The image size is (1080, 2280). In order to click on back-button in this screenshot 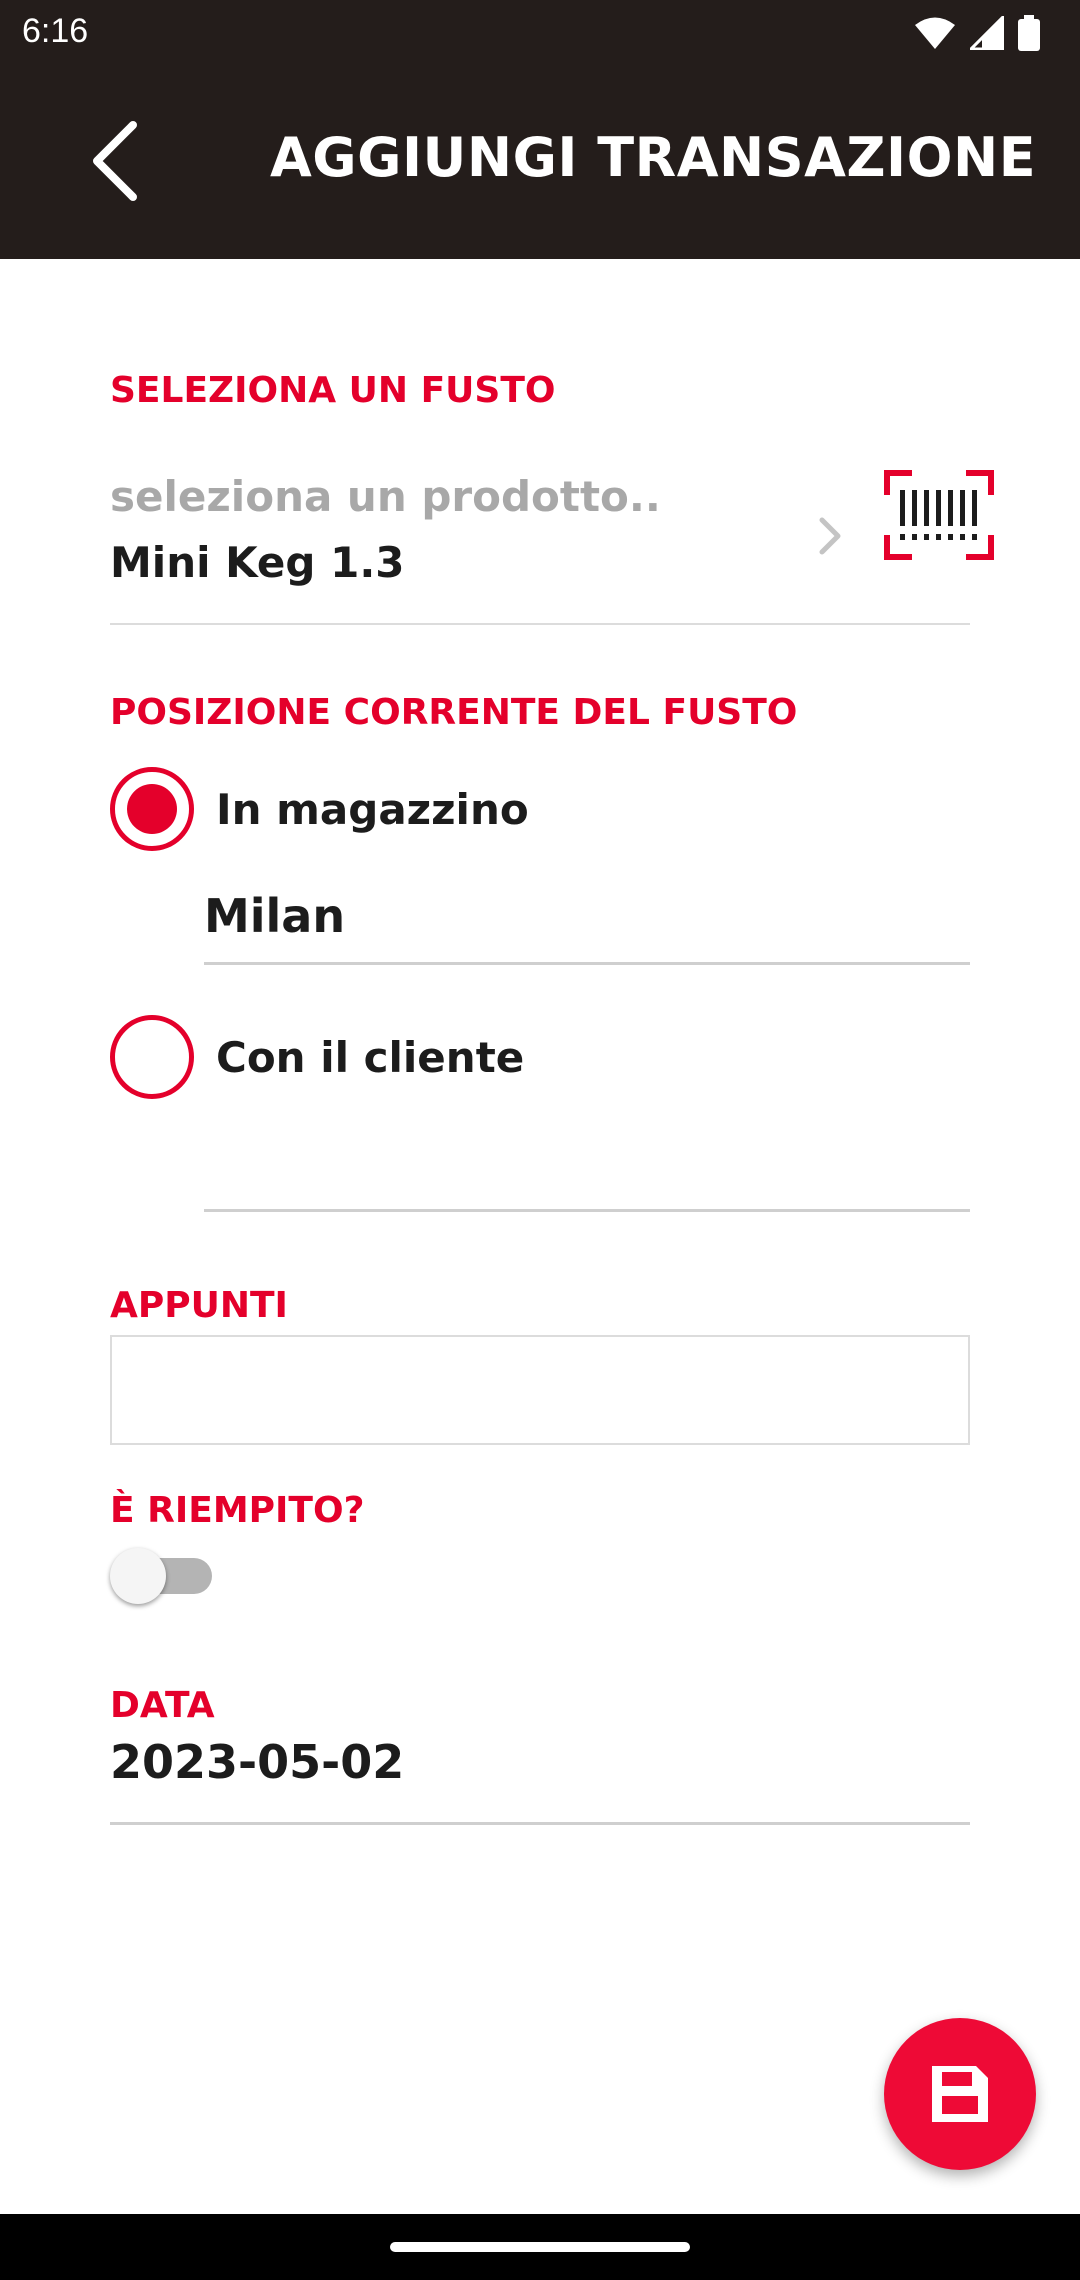, I will do `click(115, 161)`.